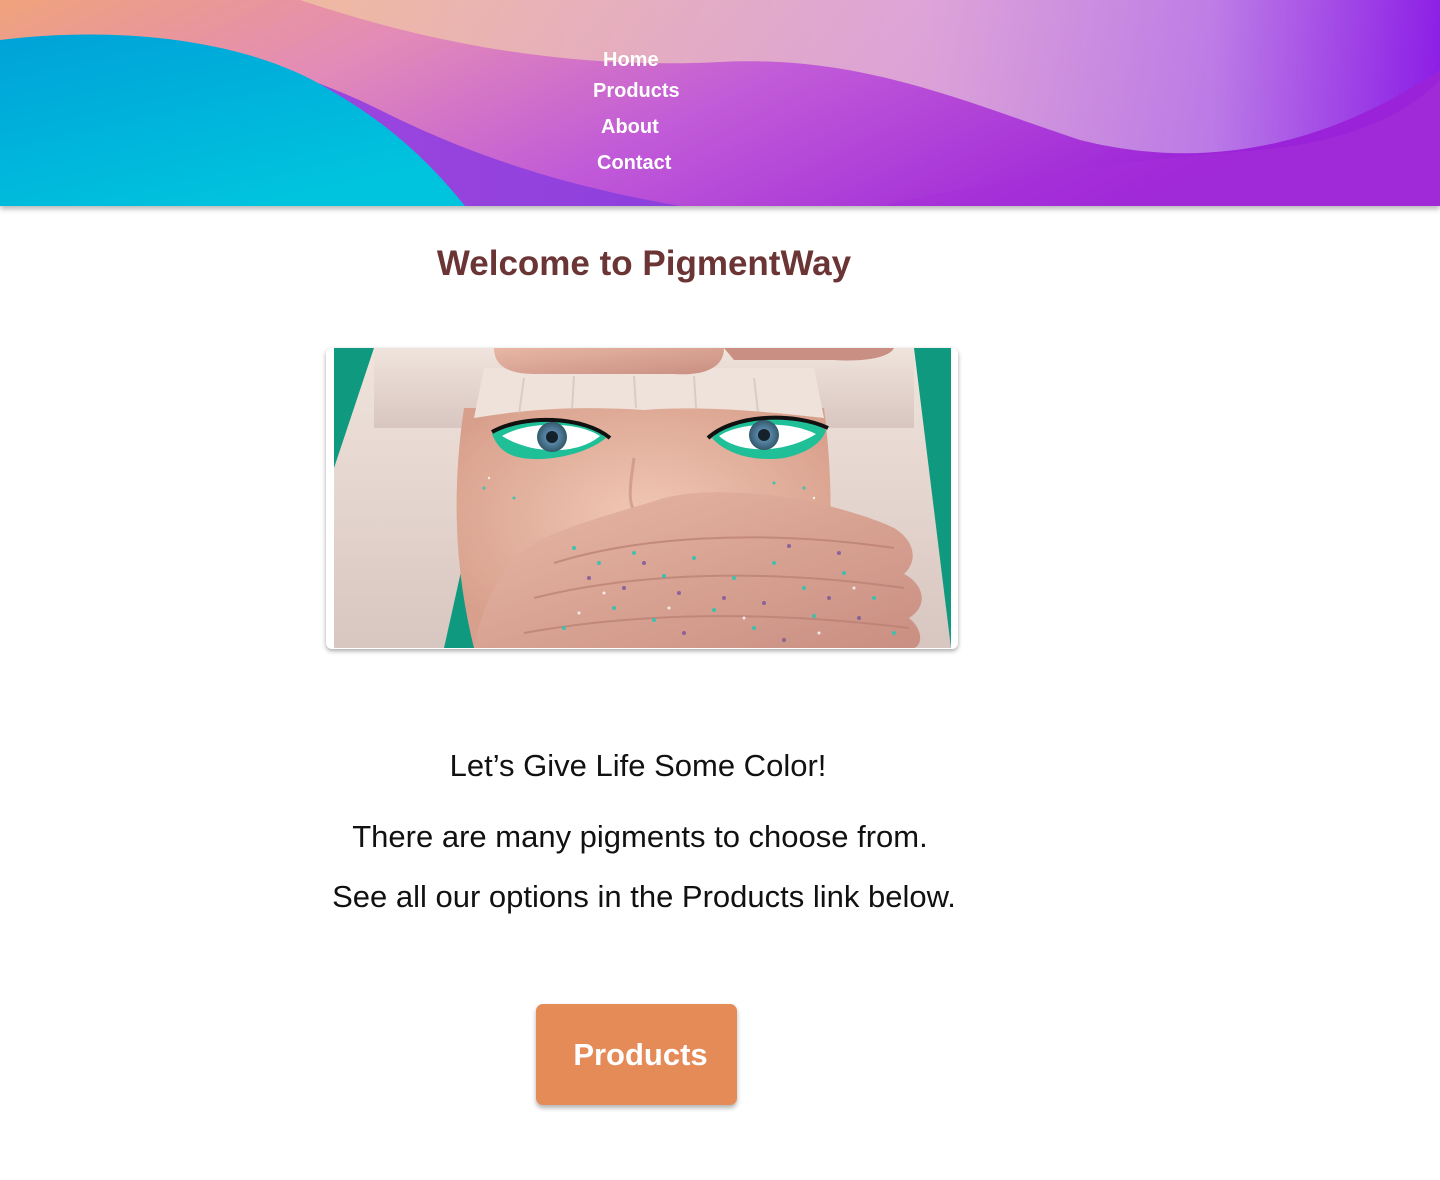 The image size is (1440, 1180). I want to click on nav-link-about: About, so click(630, 127).